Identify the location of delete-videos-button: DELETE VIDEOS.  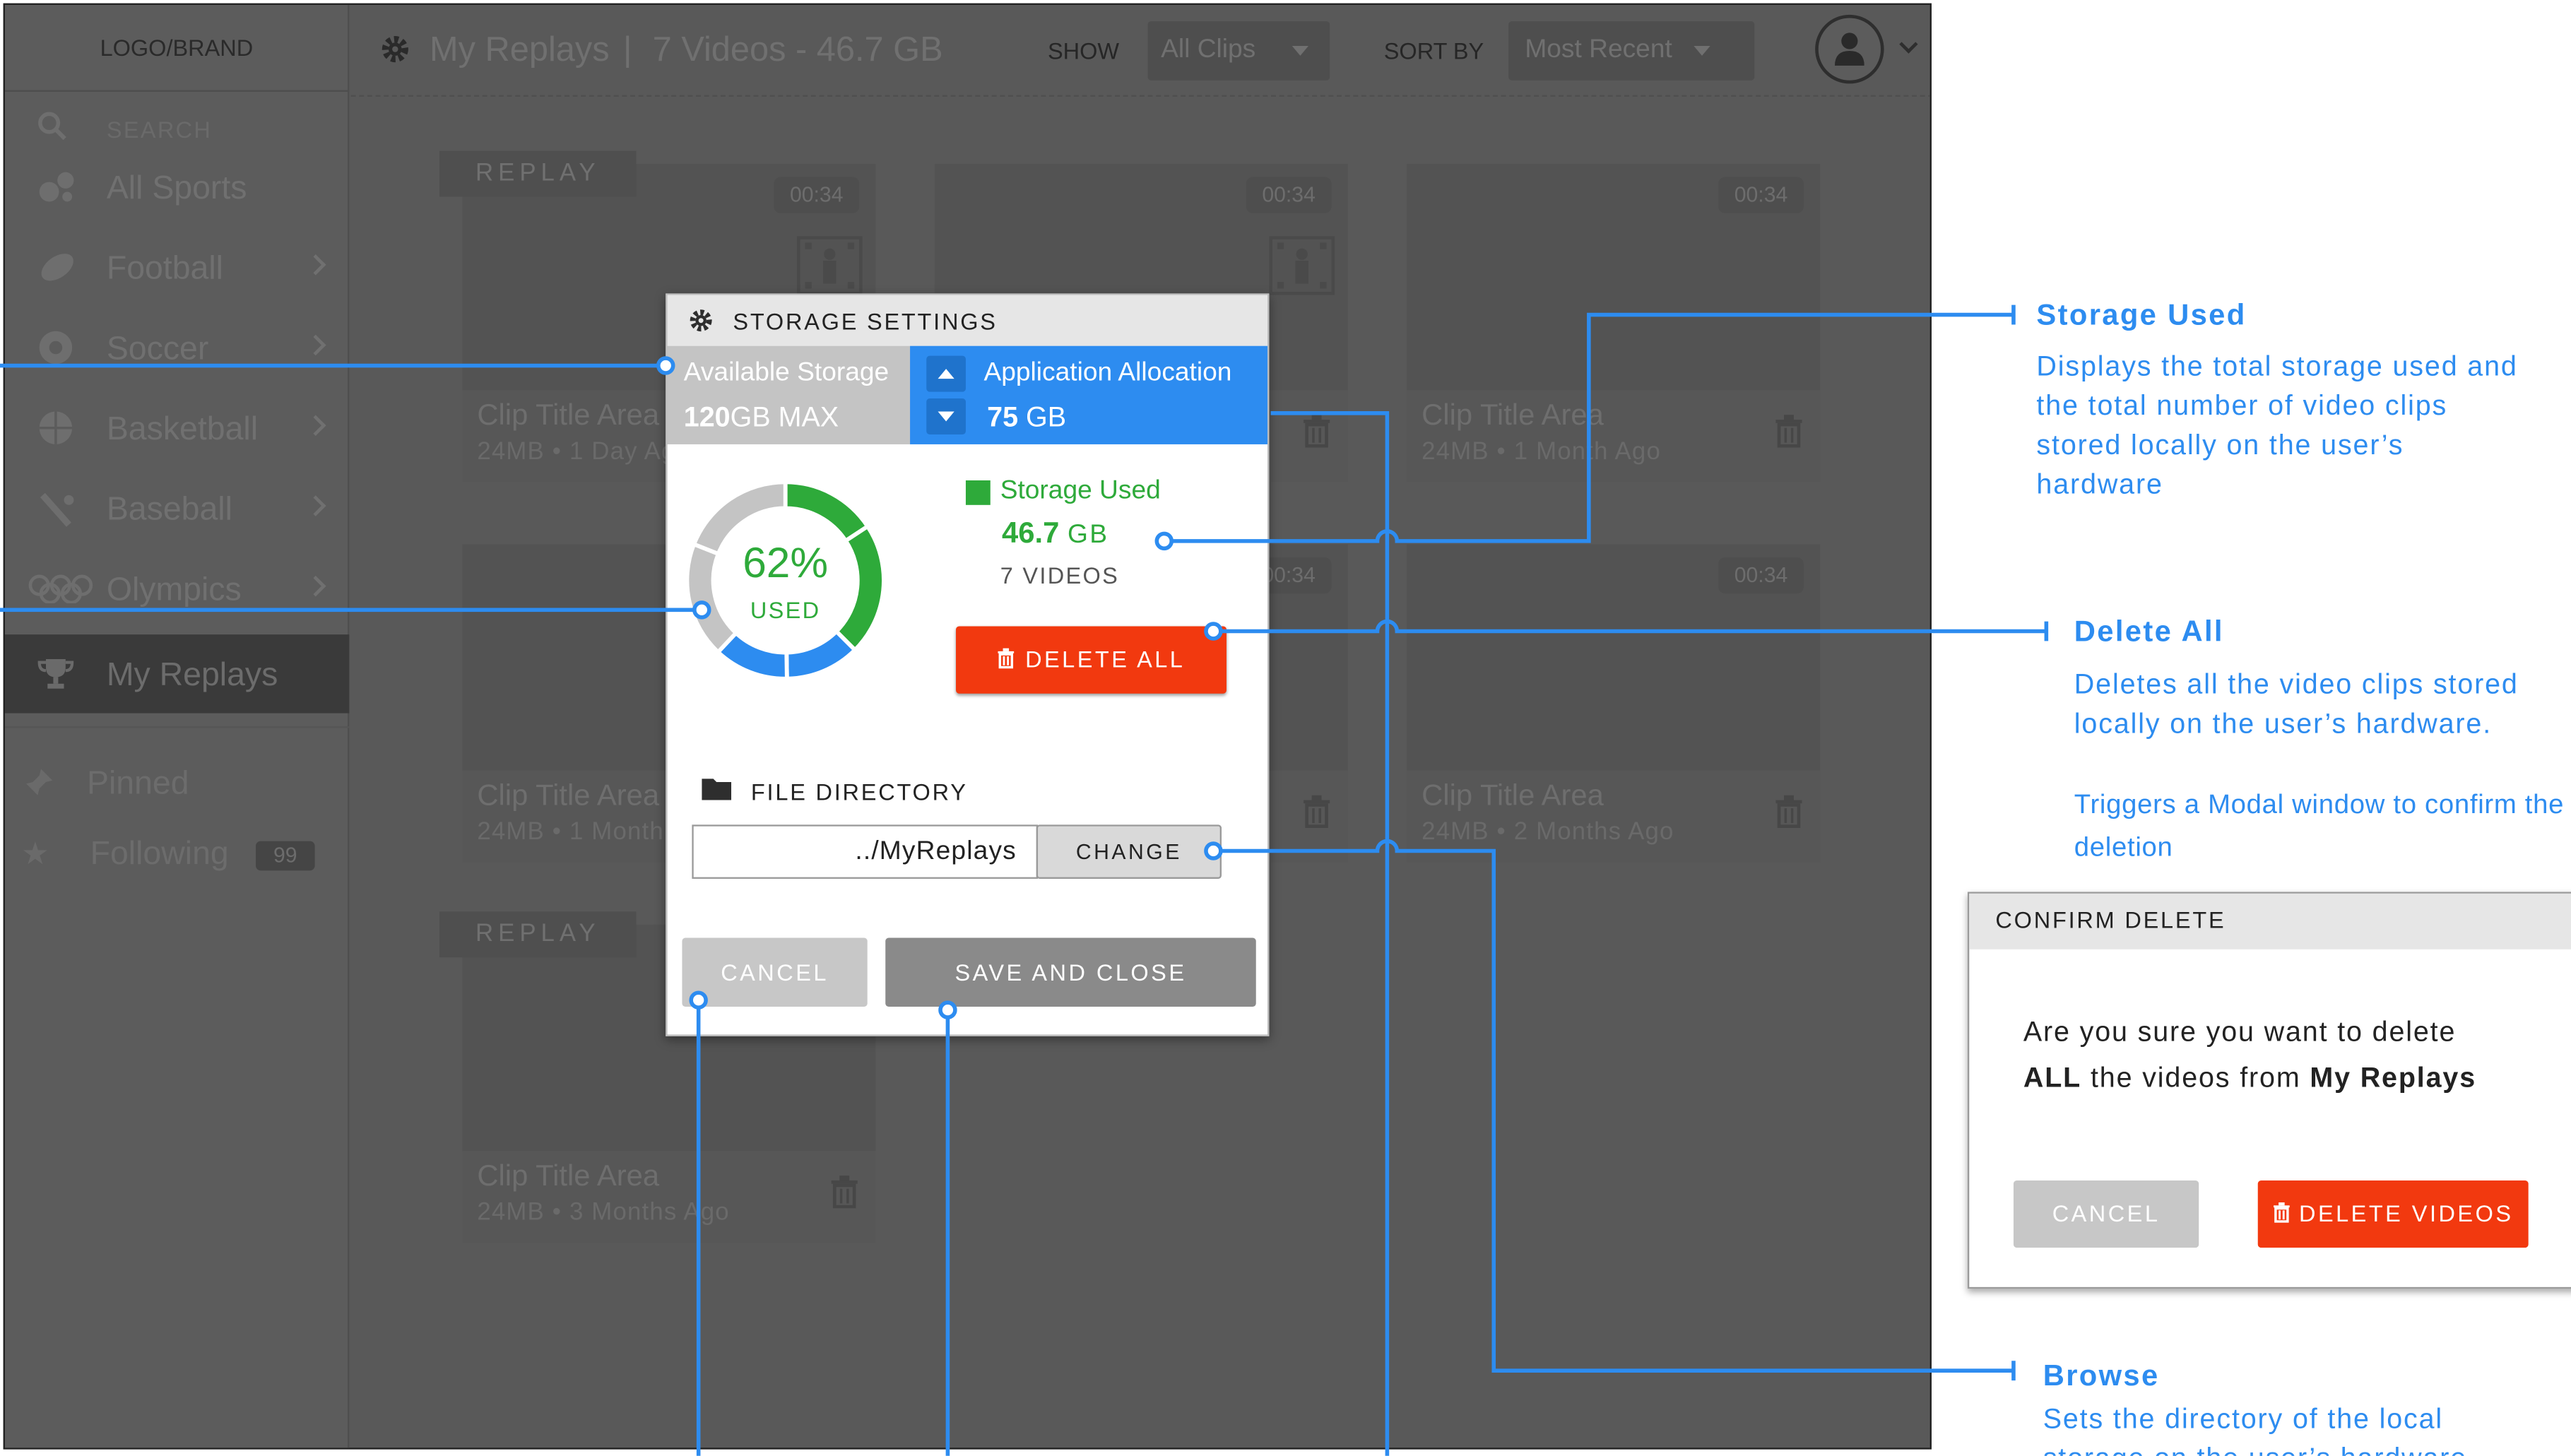
(2393, 1214).